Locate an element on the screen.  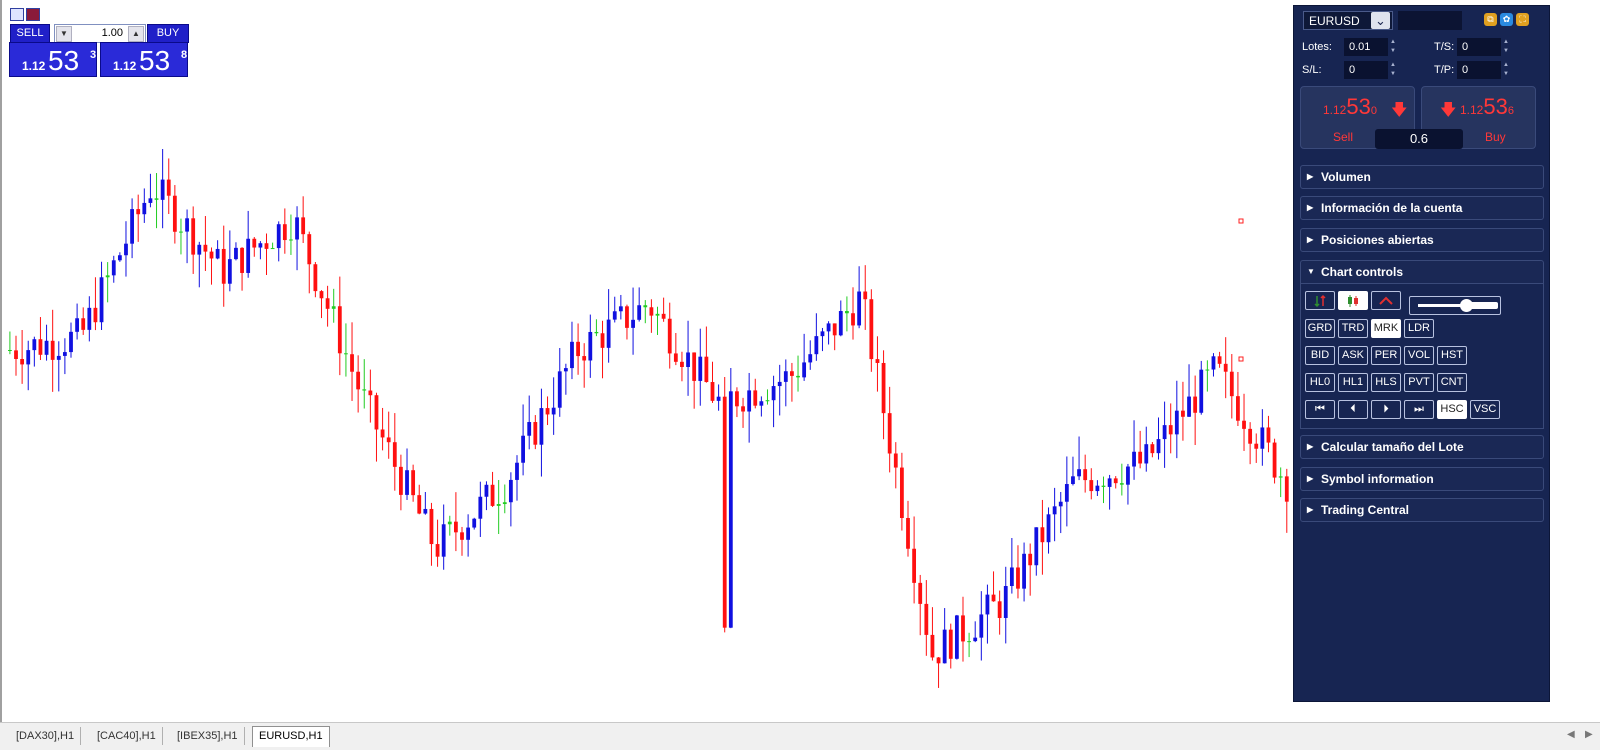
ts-input: 0 is located at coordinates (1479, 47).